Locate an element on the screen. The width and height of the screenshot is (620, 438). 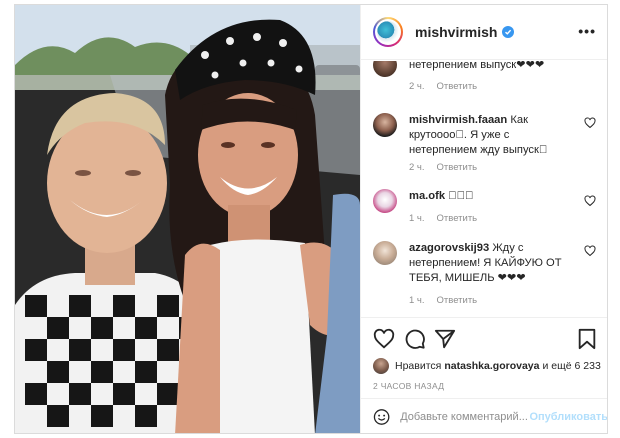
add-comment-bar: Добавьте комментарий... Опубликовать is located at coordinates (484, 415).